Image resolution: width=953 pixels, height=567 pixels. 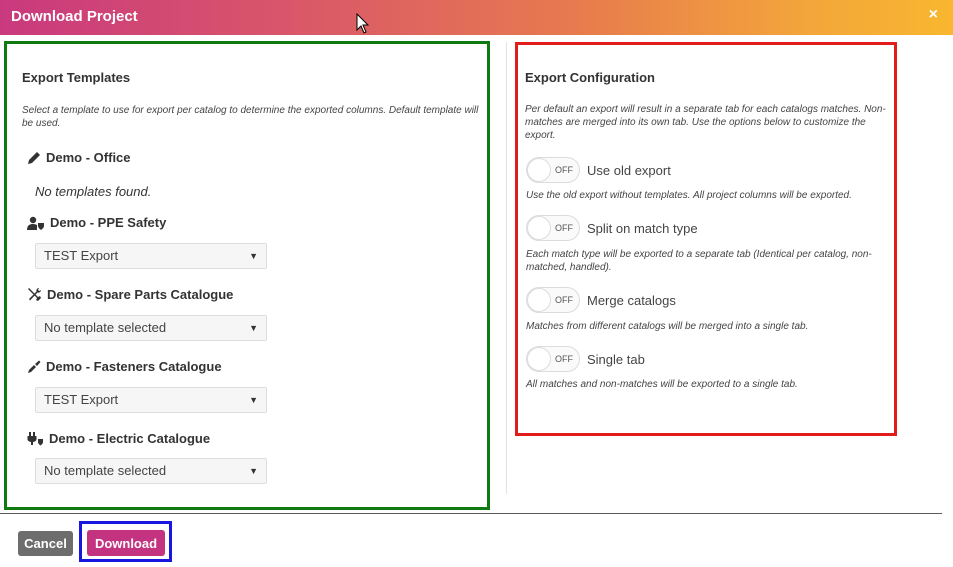 What do you see at coordinates (631, 300) in the screenshot?
I see `toggle-label: Merge catalogs` at bounding box center [631, 300].